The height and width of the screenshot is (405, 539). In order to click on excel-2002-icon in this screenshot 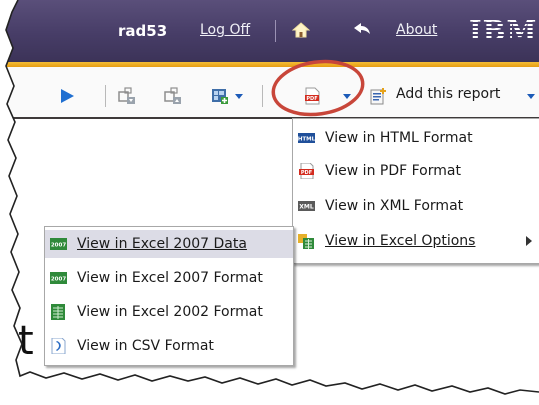, I will do `click(58, 312)`.